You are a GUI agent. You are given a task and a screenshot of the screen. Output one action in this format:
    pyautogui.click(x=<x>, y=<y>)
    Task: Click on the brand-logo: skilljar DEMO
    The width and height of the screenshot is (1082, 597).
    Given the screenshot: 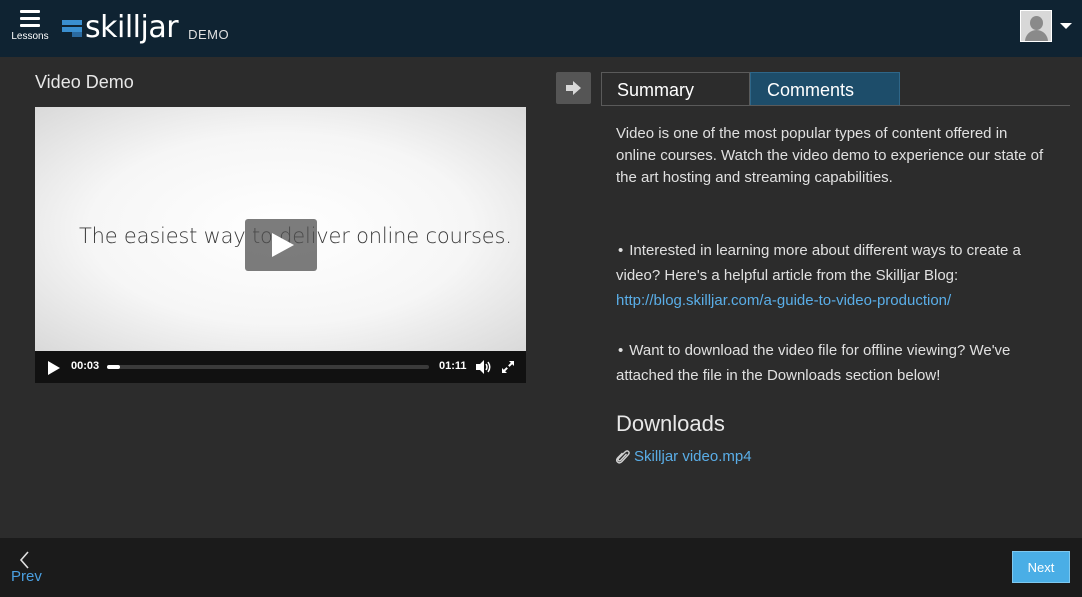 What is the action you would take?
    pyautogui.click(x=145, y=28)
    